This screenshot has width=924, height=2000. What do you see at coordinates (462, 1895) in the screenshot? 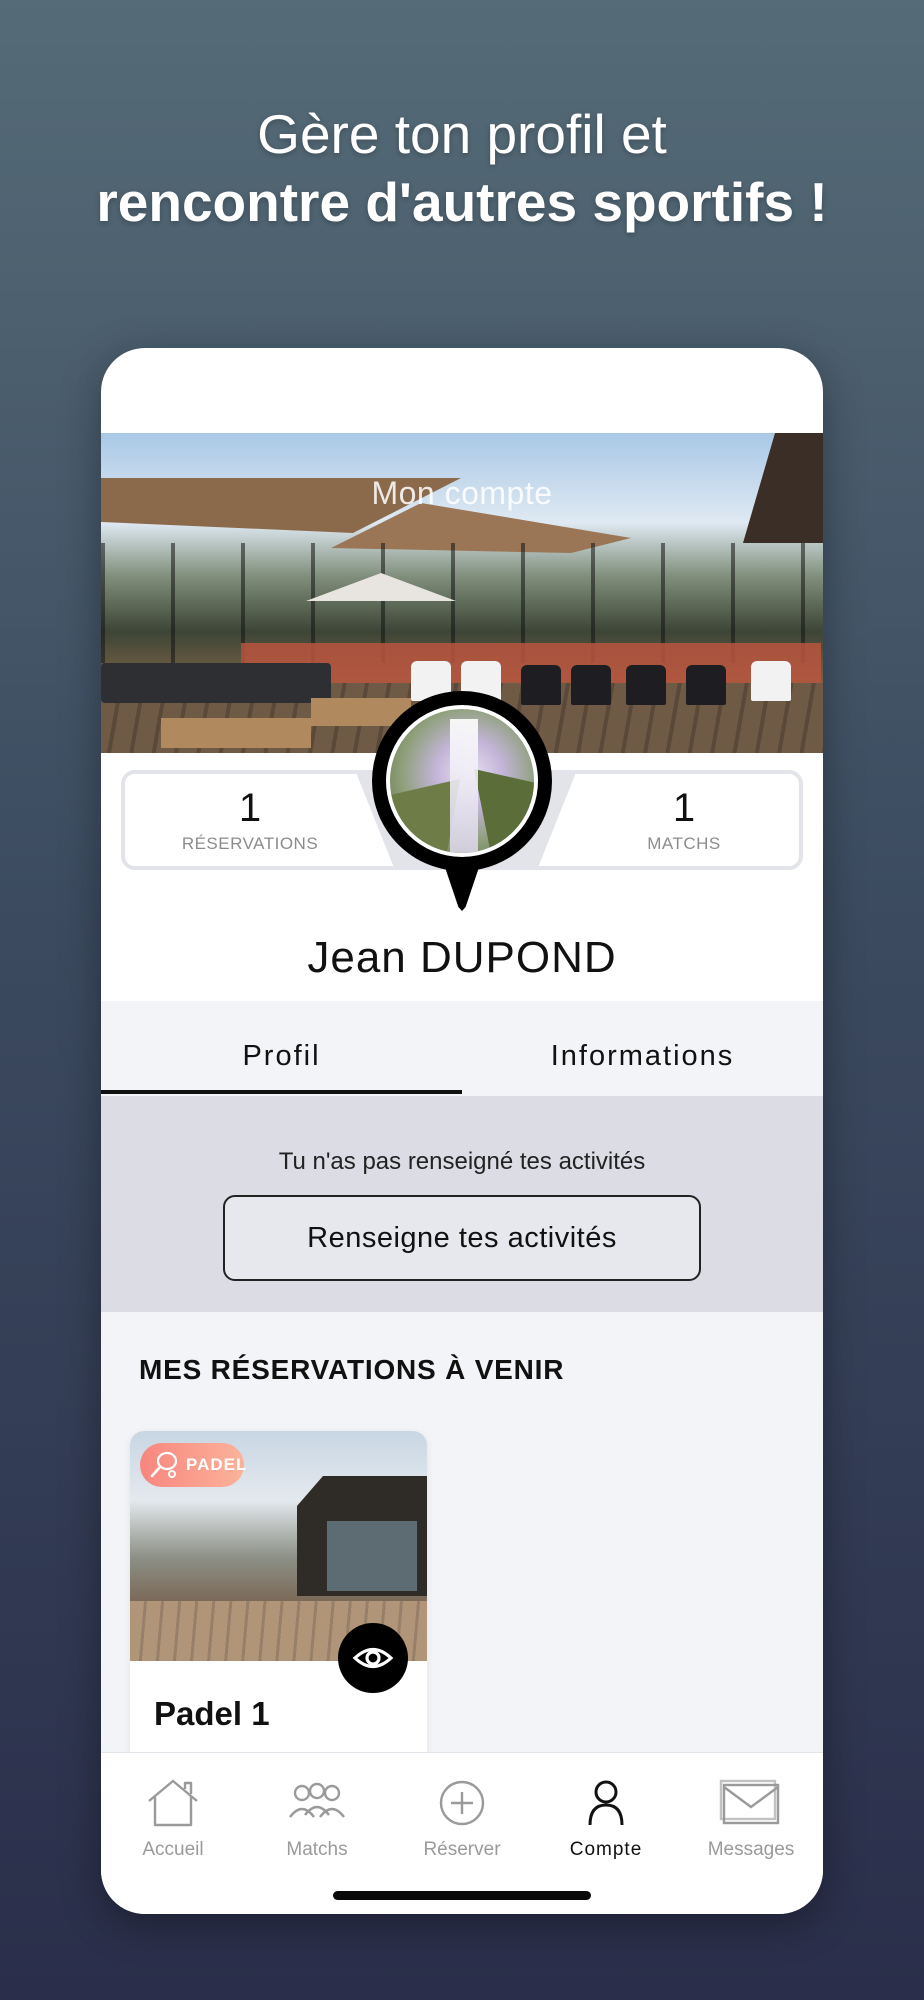
I see `home-indicator` at bounding box center [462, 1895].